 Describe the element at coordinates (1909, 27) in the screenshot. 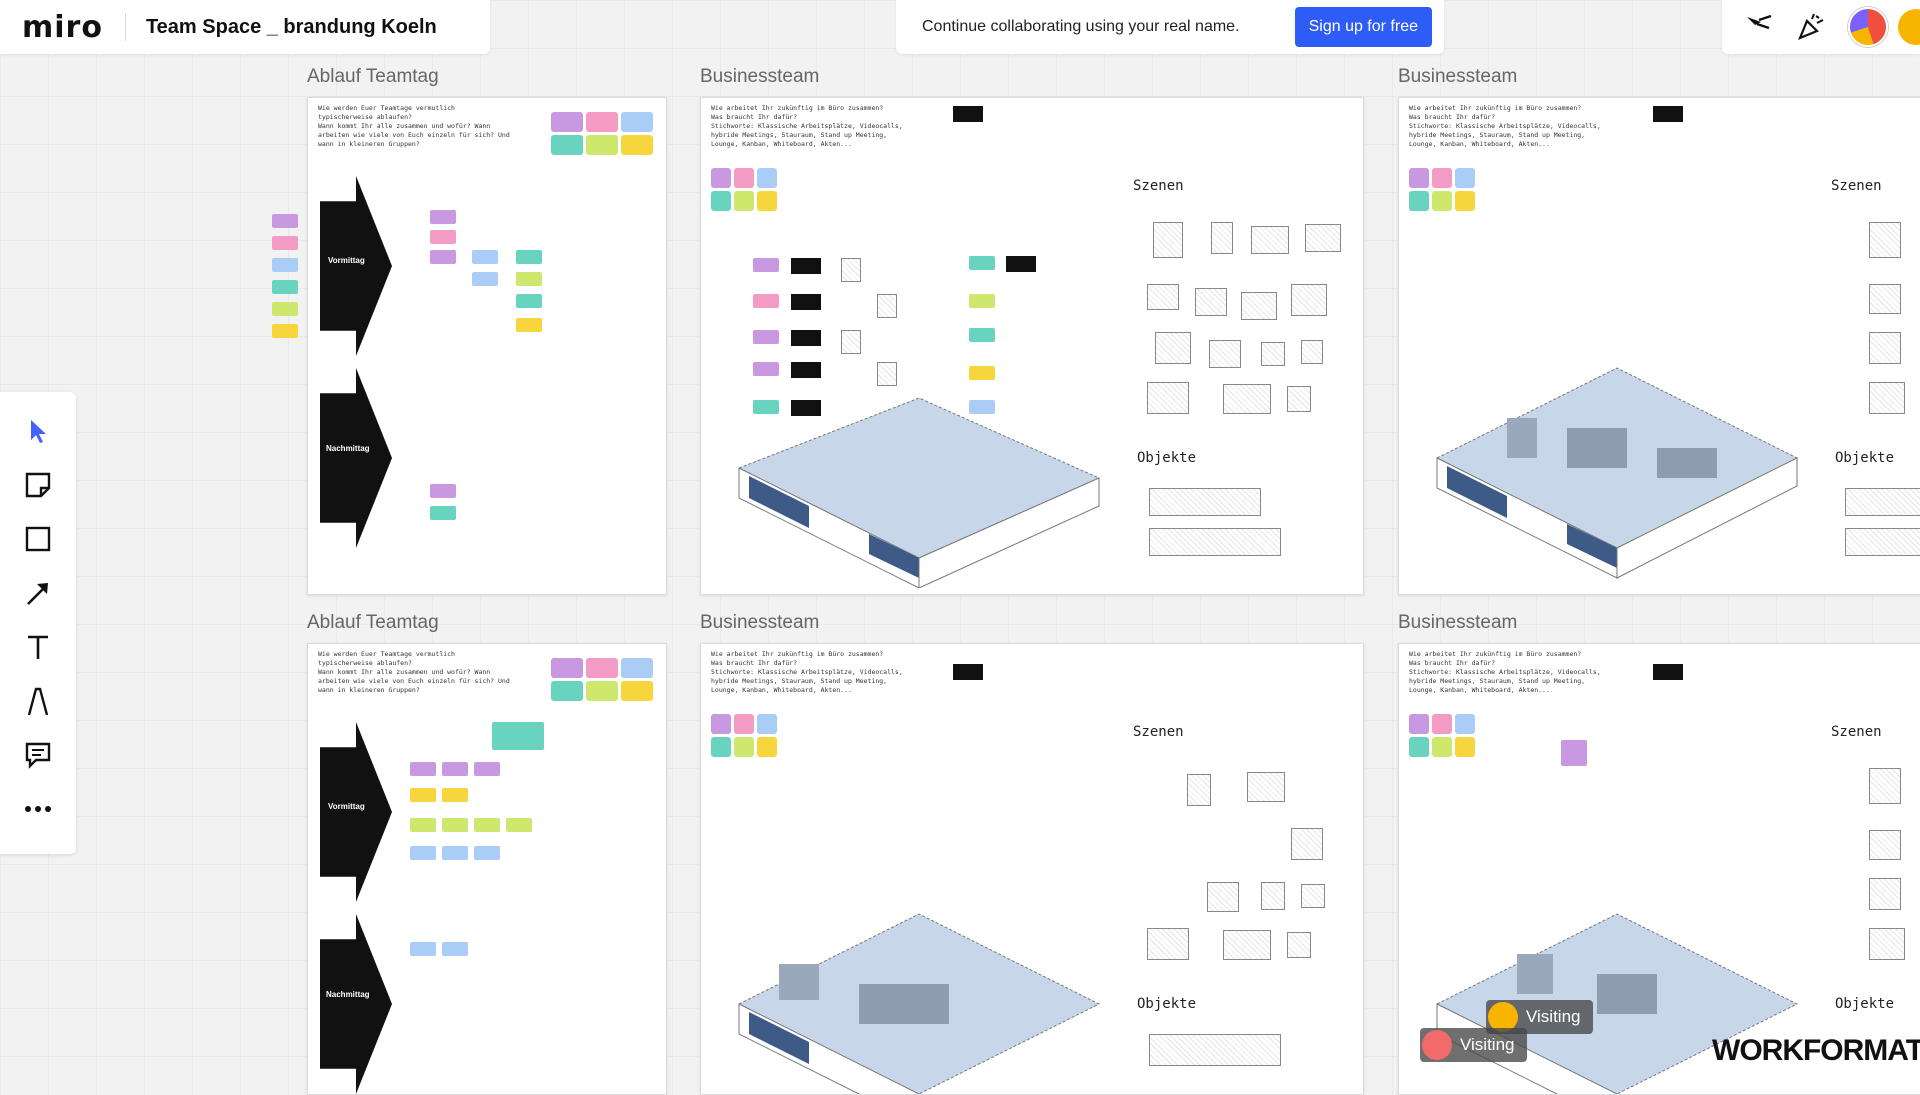

I see `second-user-avatar` at that location.